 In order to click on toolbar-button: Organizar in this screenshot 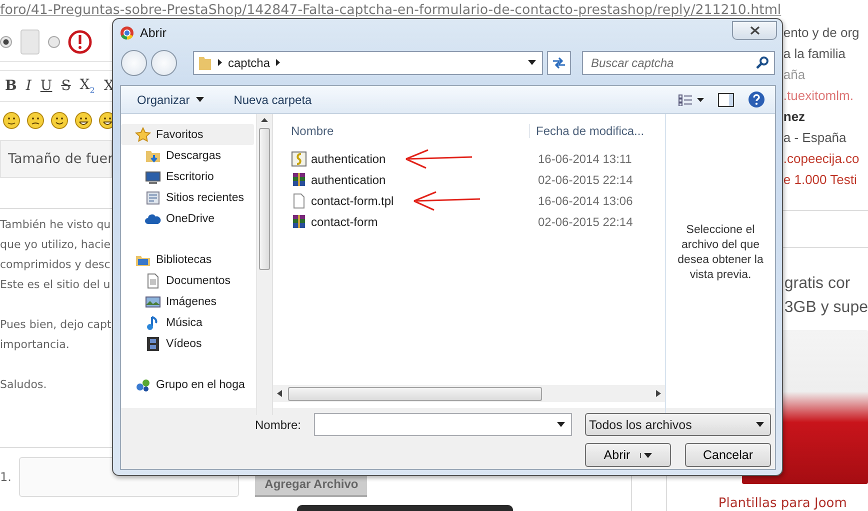, I will do `click(170, 99)`.